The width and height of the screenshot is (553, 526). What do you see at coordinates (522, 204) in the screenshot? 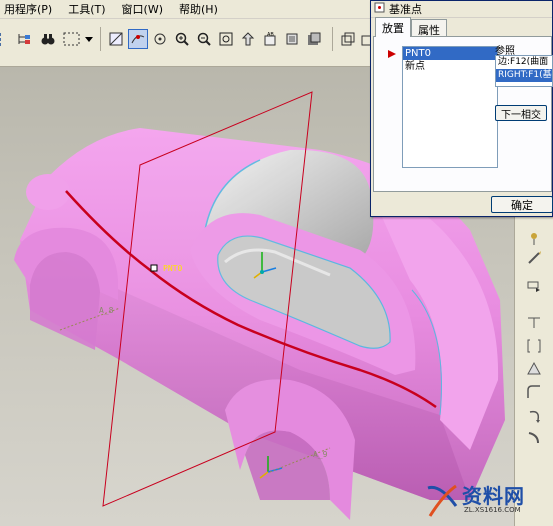
I see `ok-button: 确定` at bounding box center [522, 204].